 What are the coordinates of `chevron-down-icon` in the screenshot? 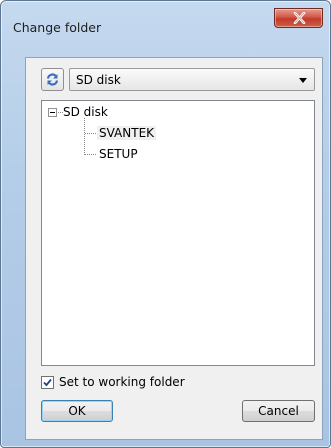 It's located at (303, 80).